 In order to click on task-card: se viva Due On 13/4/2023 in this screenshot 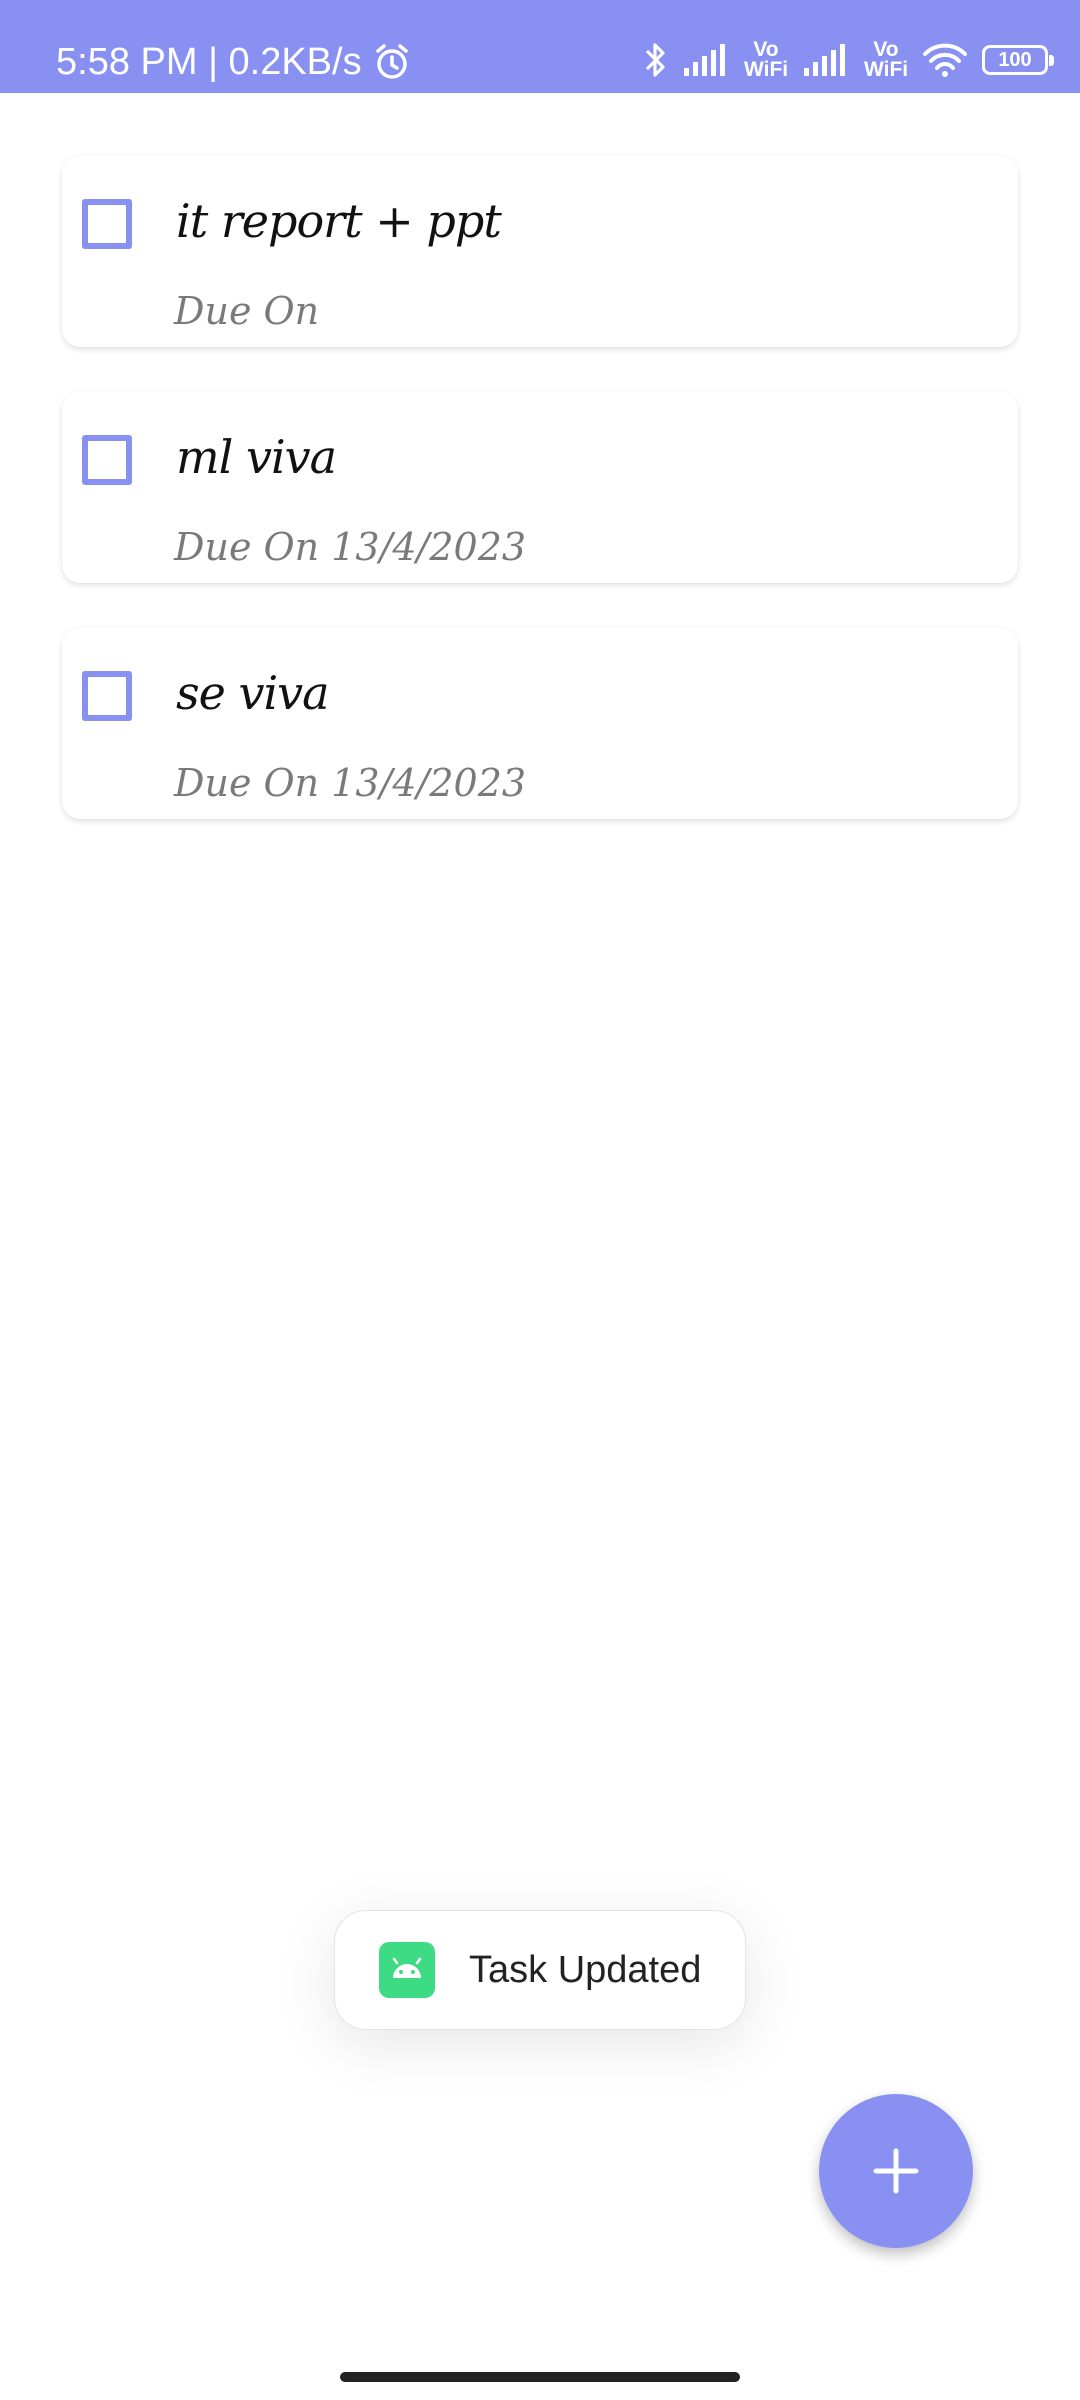, I will do `click(540, 723)`.